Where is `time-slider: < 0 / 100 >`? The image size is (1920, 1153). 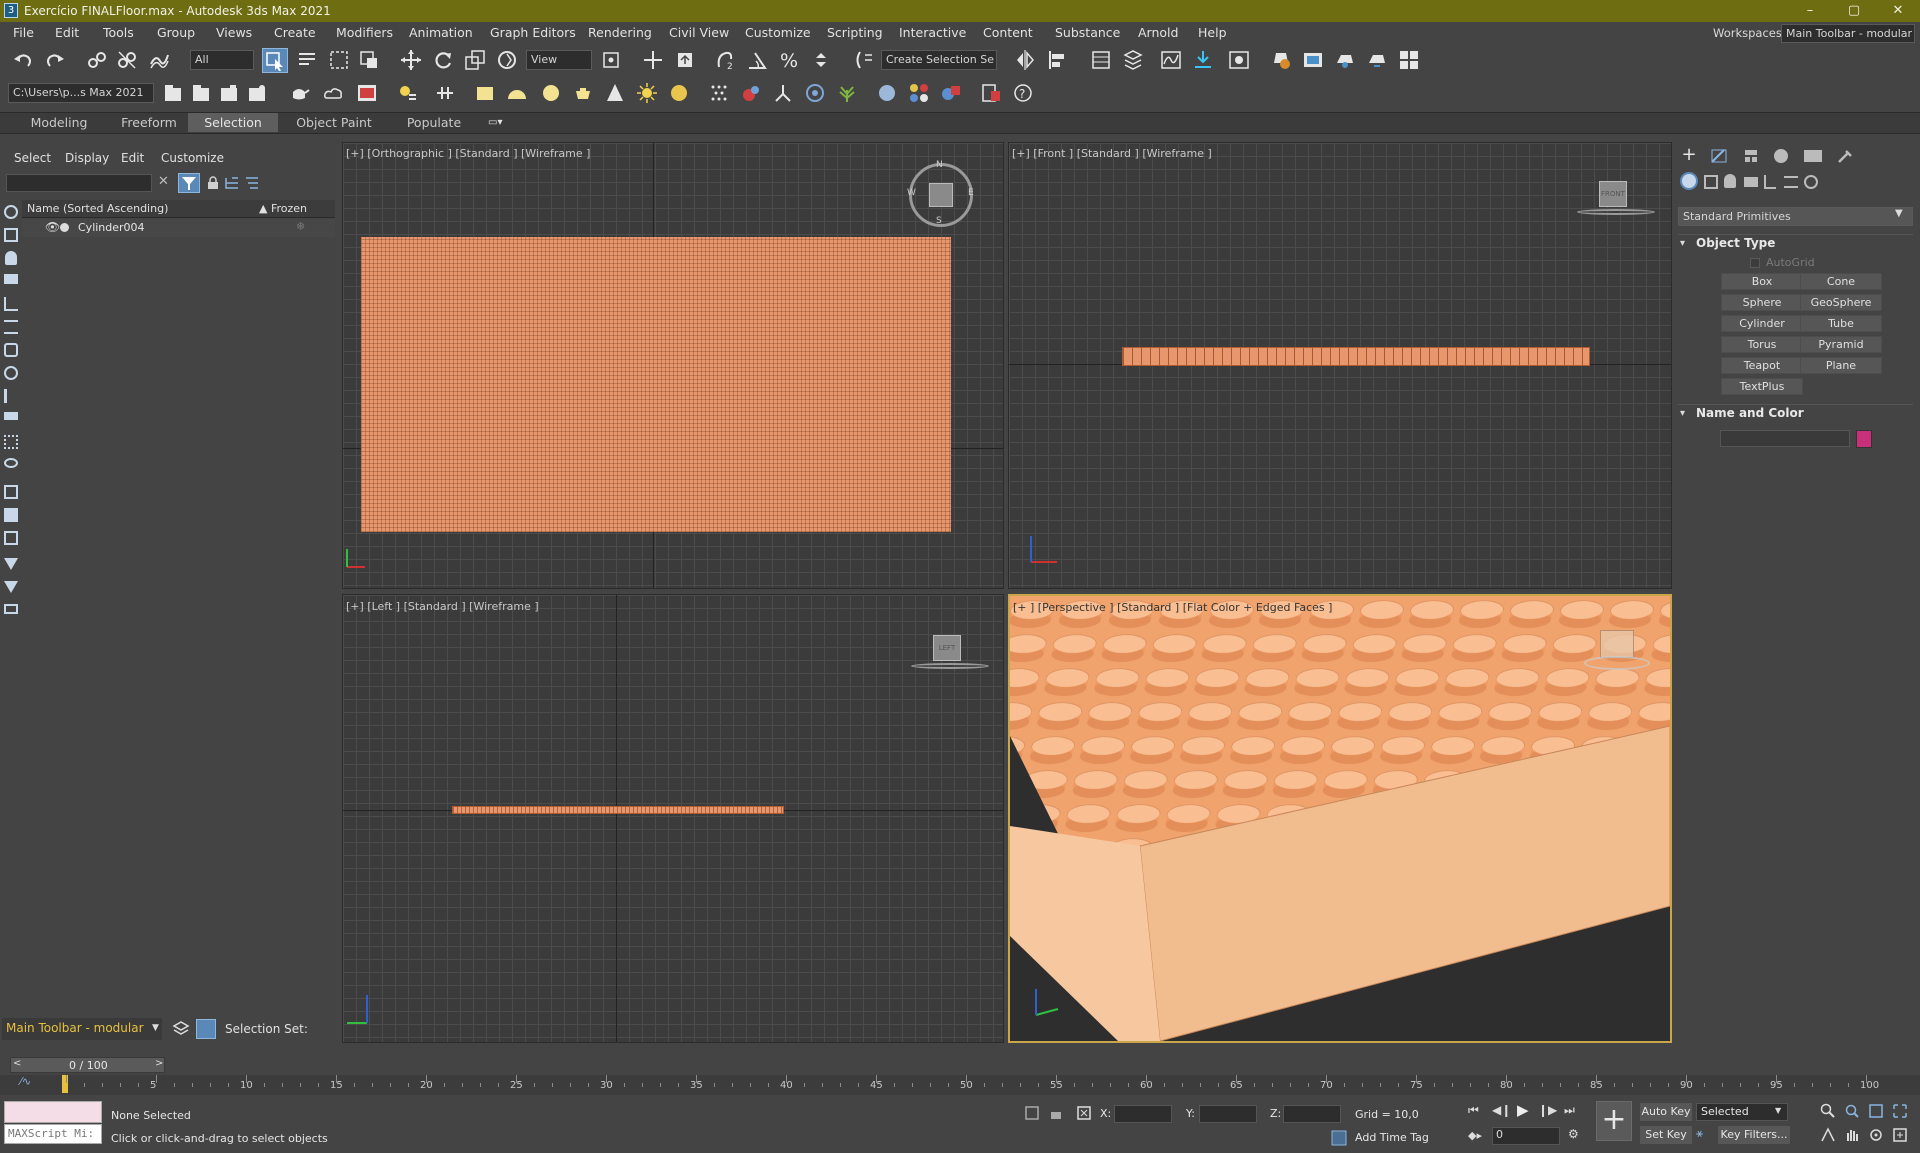
time-slider: < 0 / 100 > is located at coordinates (87, 1065).